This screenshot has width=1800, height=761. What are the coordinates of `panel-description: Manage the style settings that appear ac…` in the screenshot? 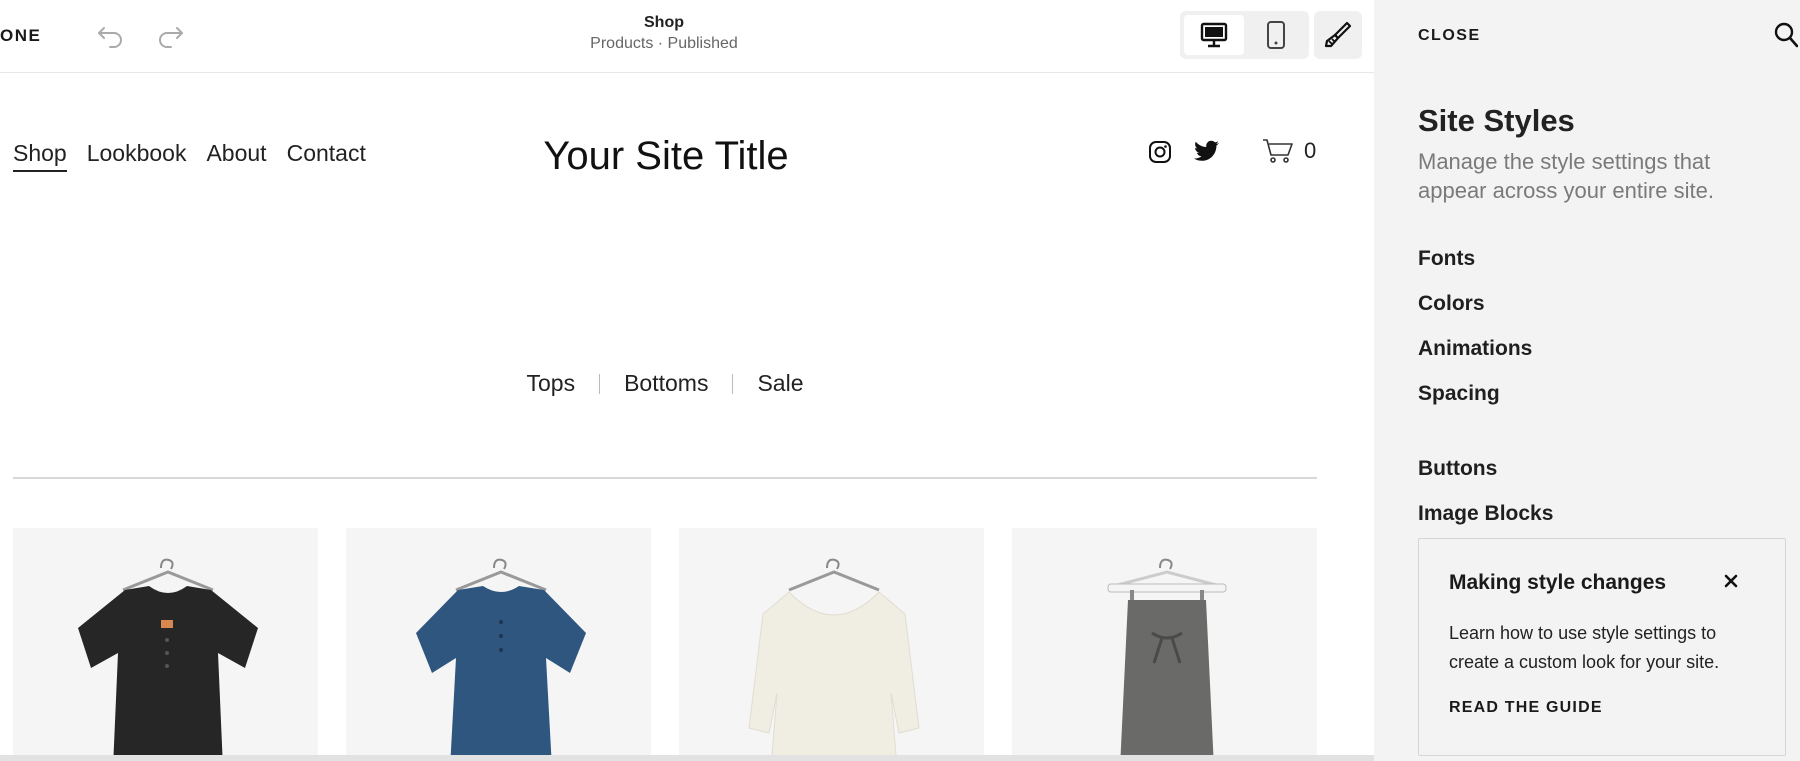 It's located at (1566, 176).